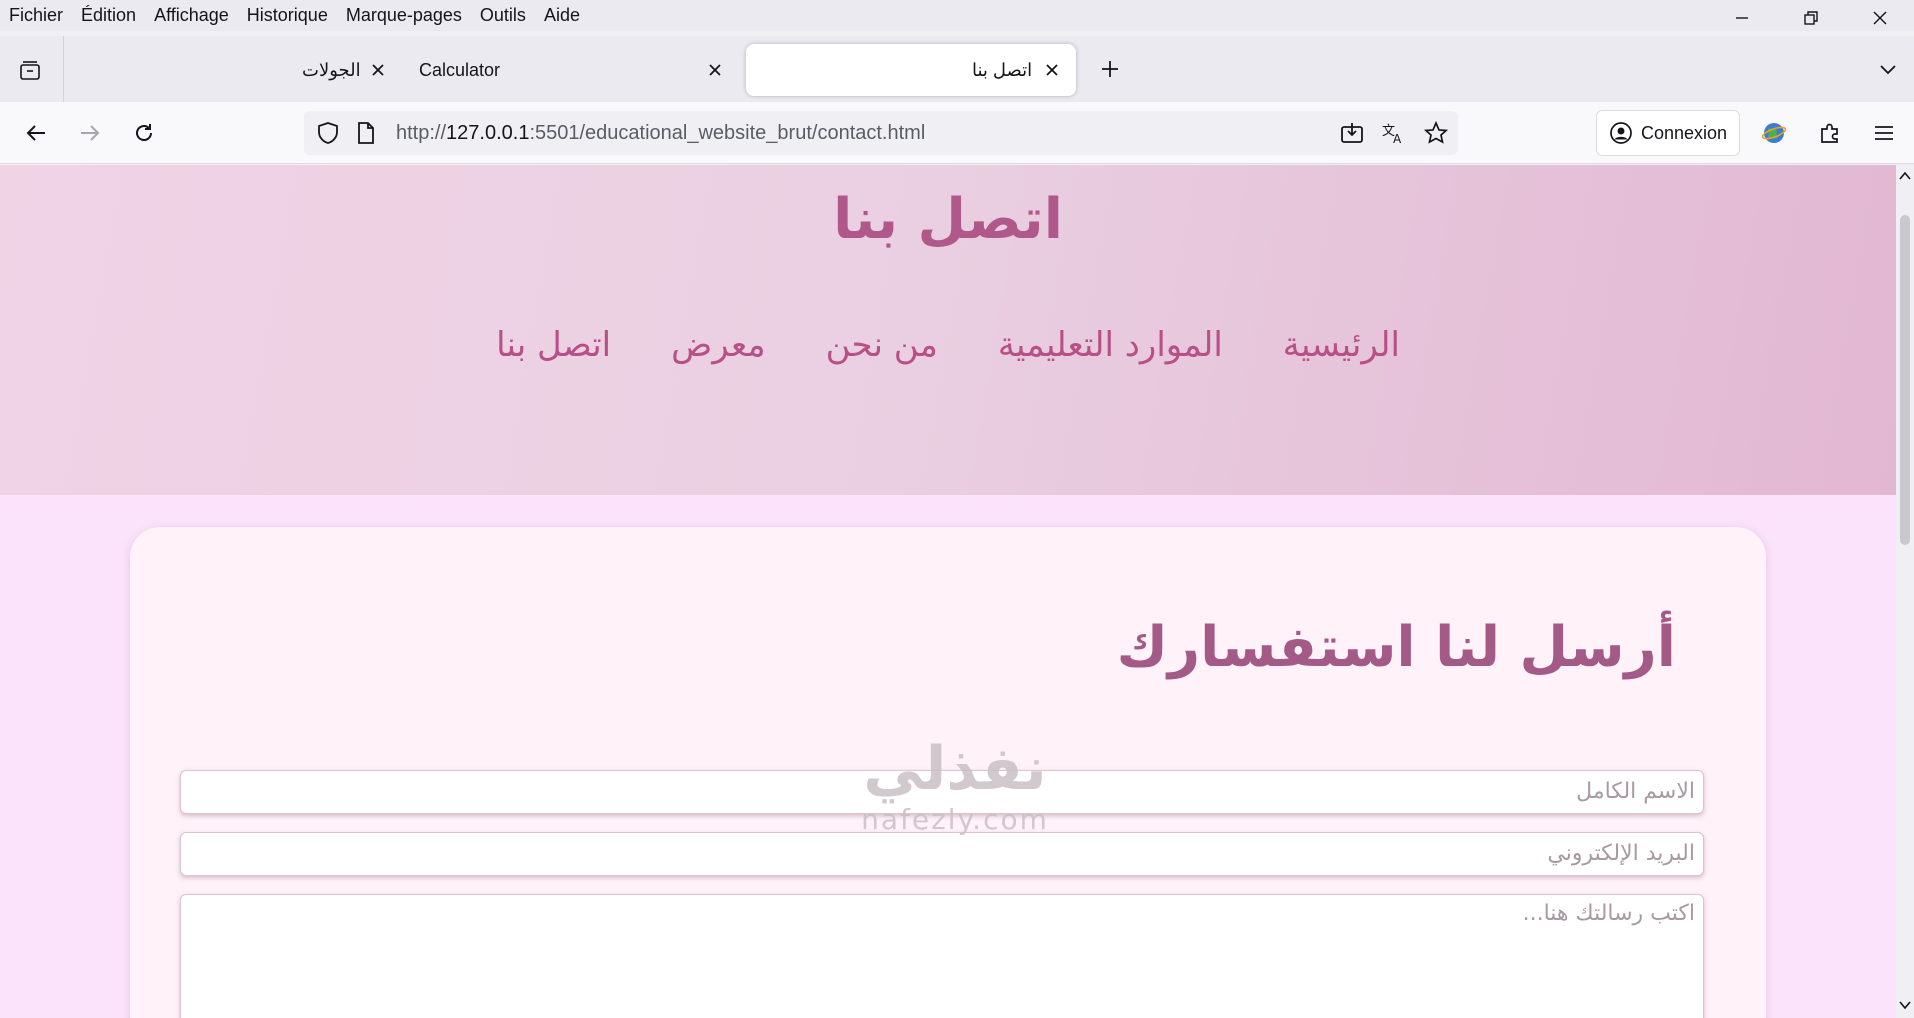 This screenshot has width=1914, height=1018. Describe the element at coordinates (287, 15) in the screenshot. I see `menu-historique: Historique` at that location.